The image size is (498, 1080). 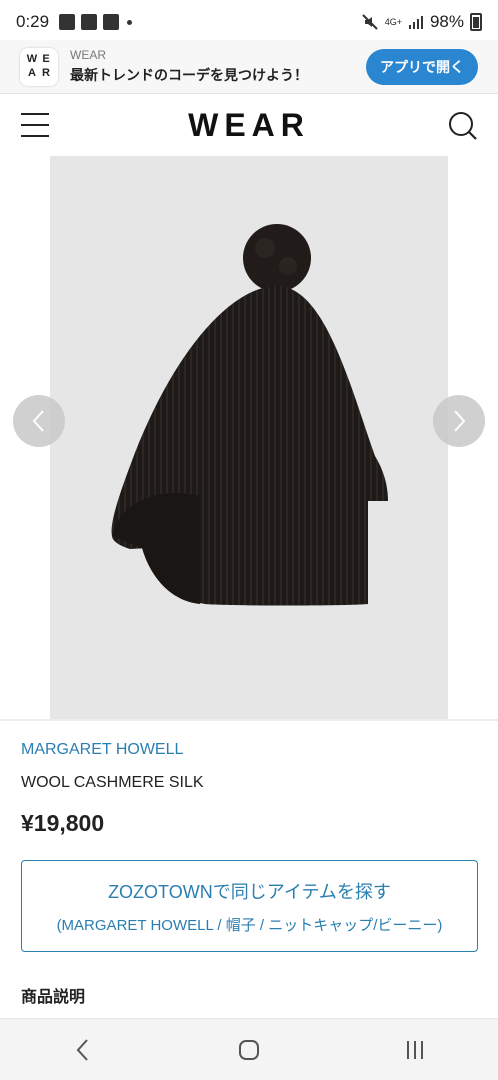 I want to click on banner-tagline: 最新トレンドのコーデを見つけよう！, so click(x=189, y=75).